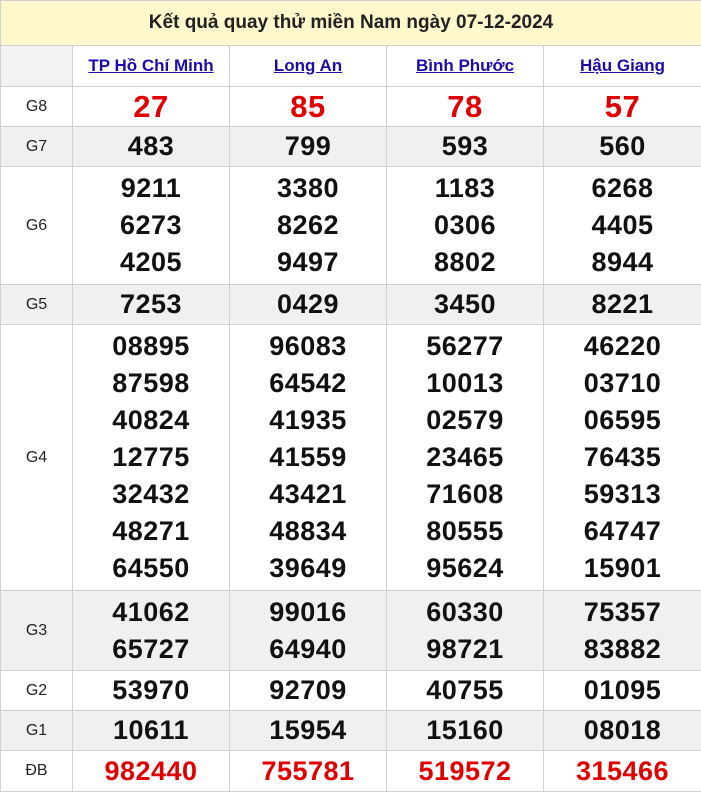 This screenshot has height=793, width=701. What do you see at coordinates (308, 188) in the screenshot?
I see `prize-number: 3380` at bounding box center [308, 188].